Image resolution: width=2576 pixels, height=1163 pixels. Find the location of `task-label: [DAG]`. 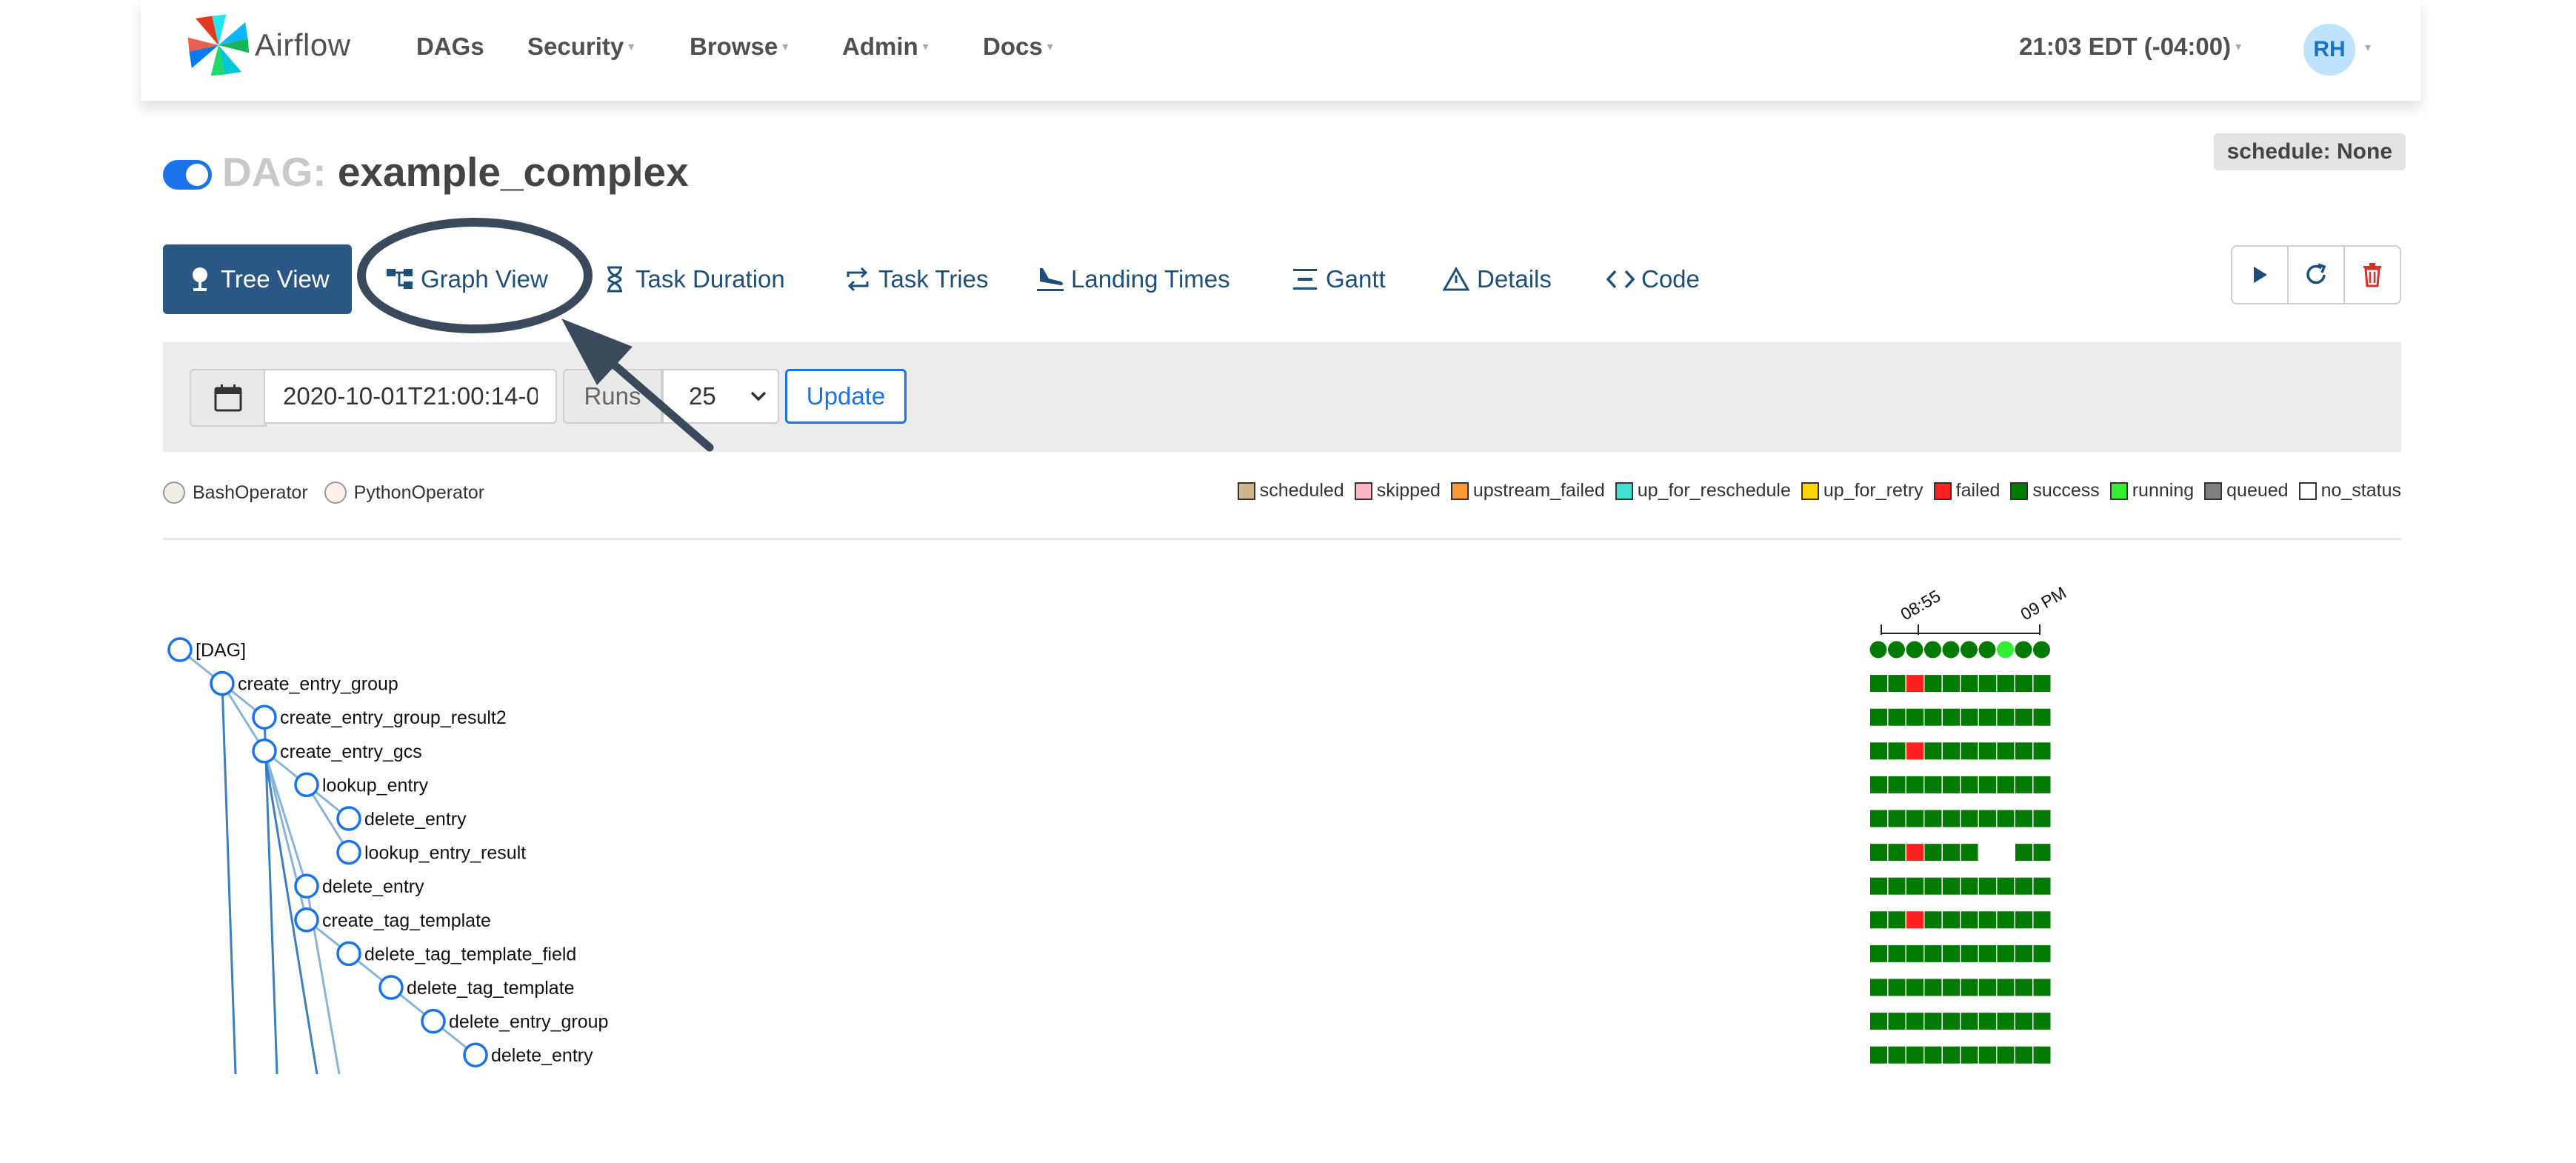

task-label: [DAG] is located at coordinates (221, 650).